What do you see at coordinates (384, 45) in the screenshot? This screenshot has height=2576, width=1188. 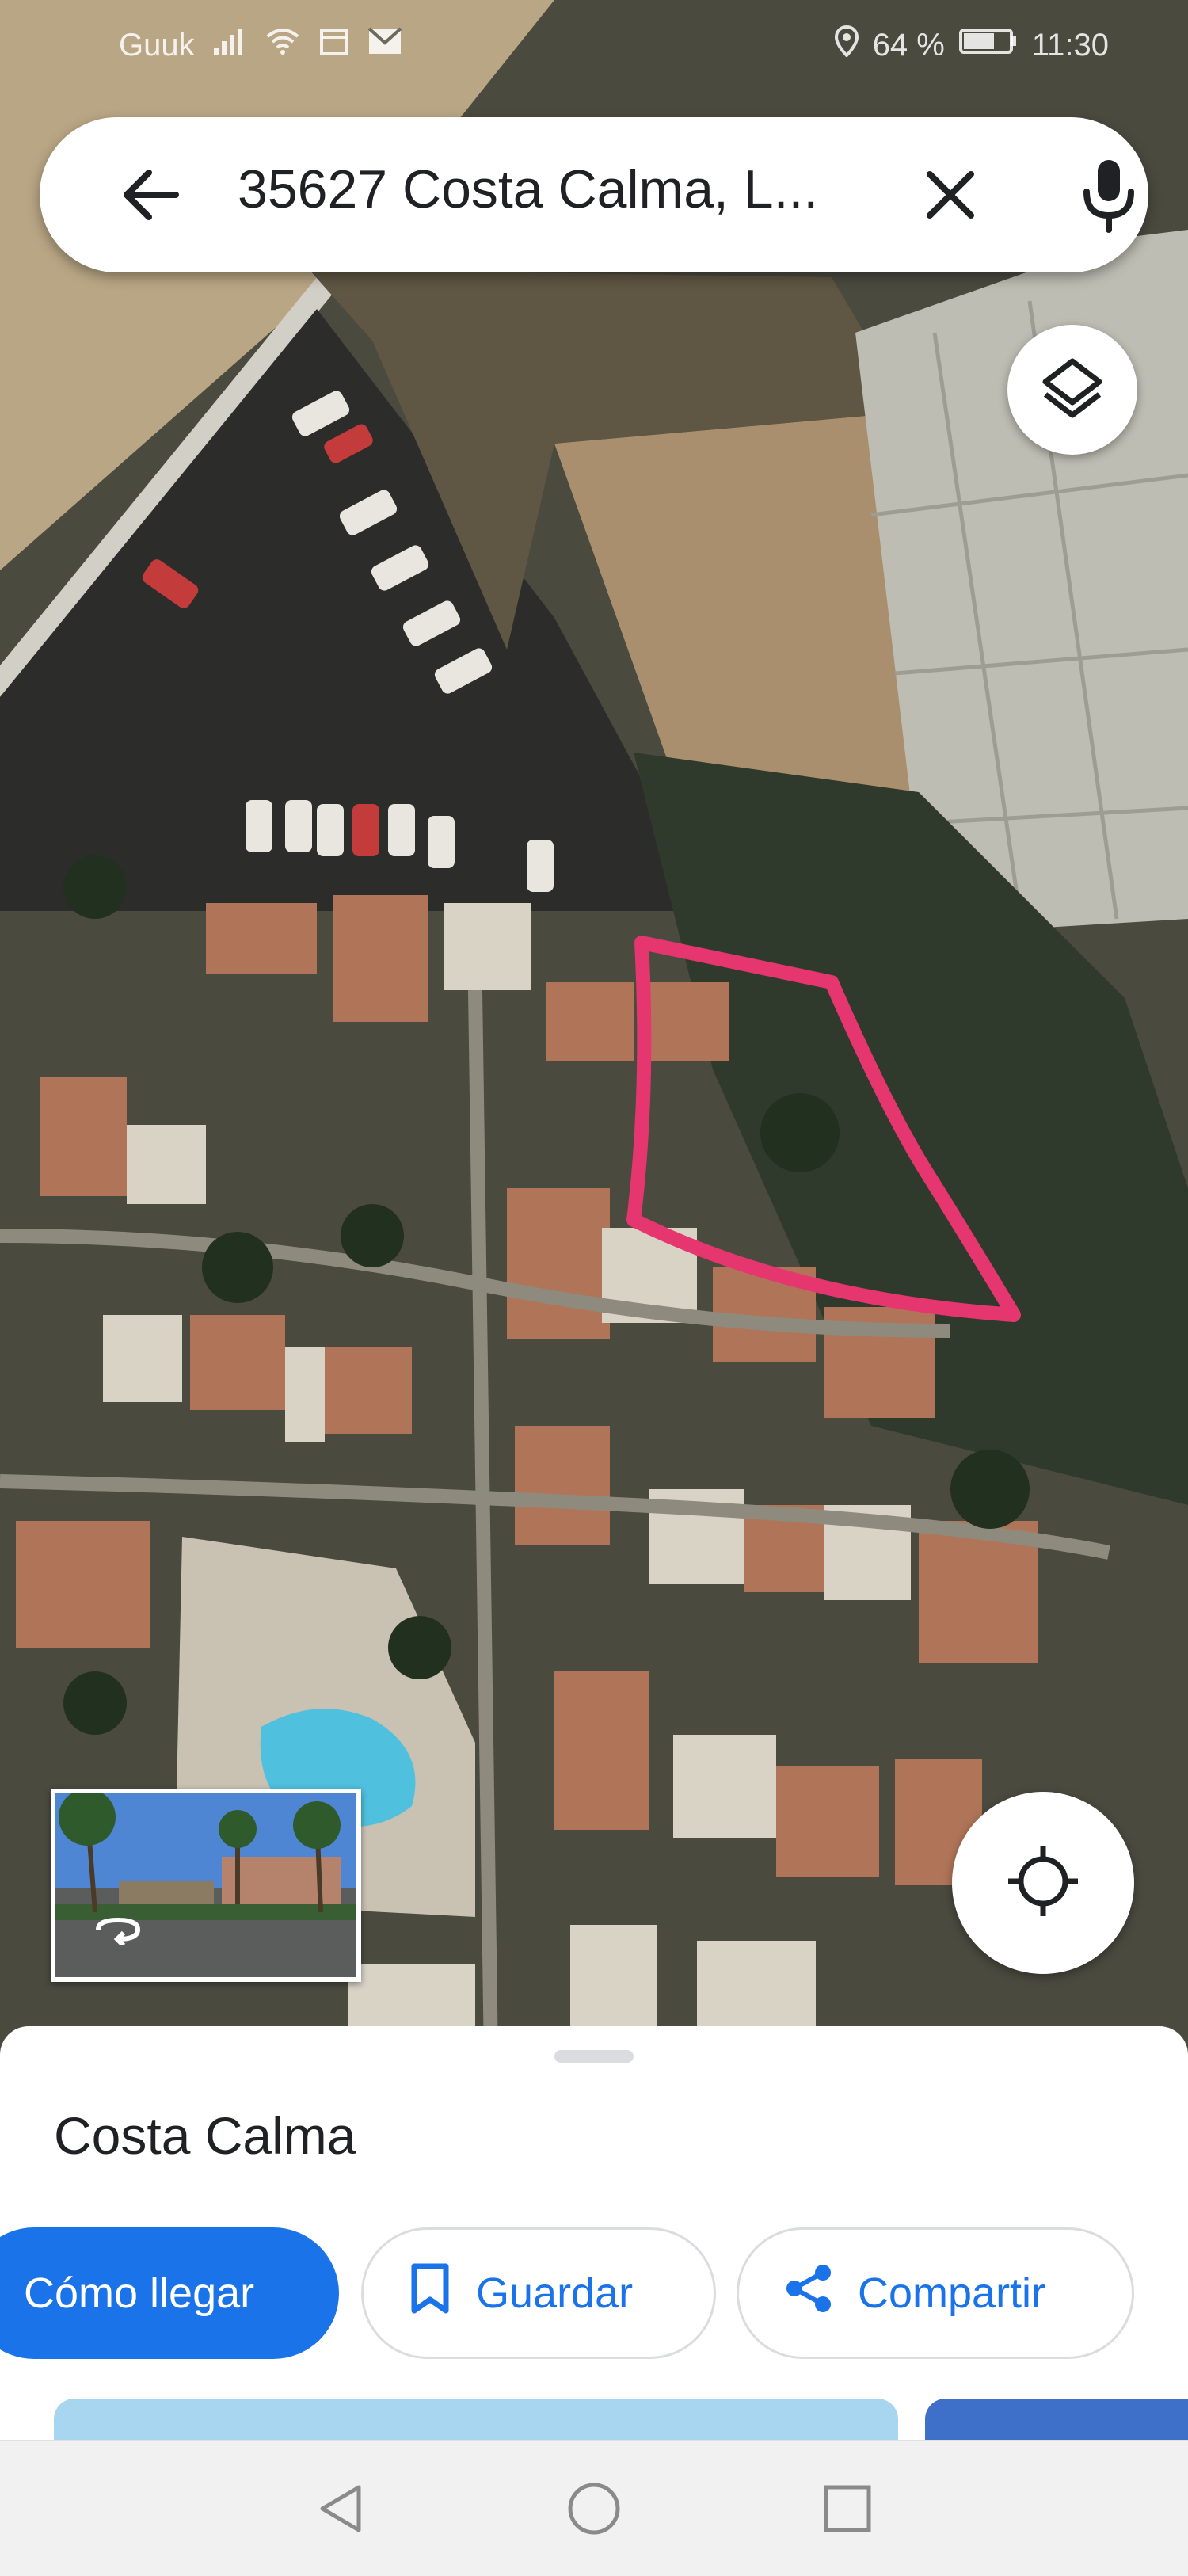 I see `mail-icon` at bounding box center [384, 45].